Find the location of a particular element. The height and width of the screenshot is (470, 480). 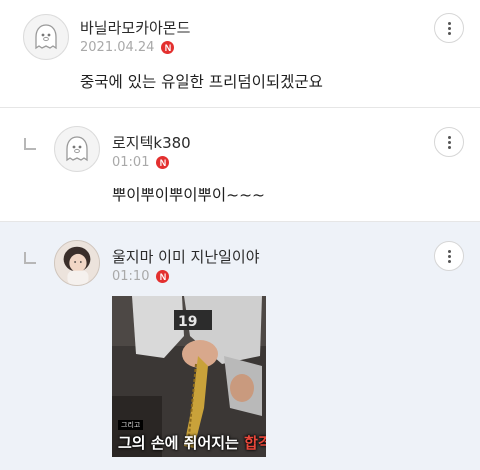

nickname: 바닐라모카아몬드 is located at coordinates (135, 27).